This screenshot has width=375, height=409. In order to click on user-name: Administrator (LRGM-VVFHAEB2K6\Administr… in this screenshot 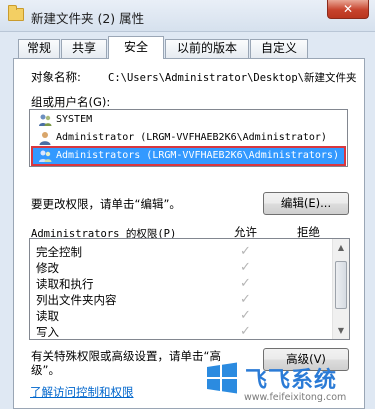, I will do `click(191, 137)`.